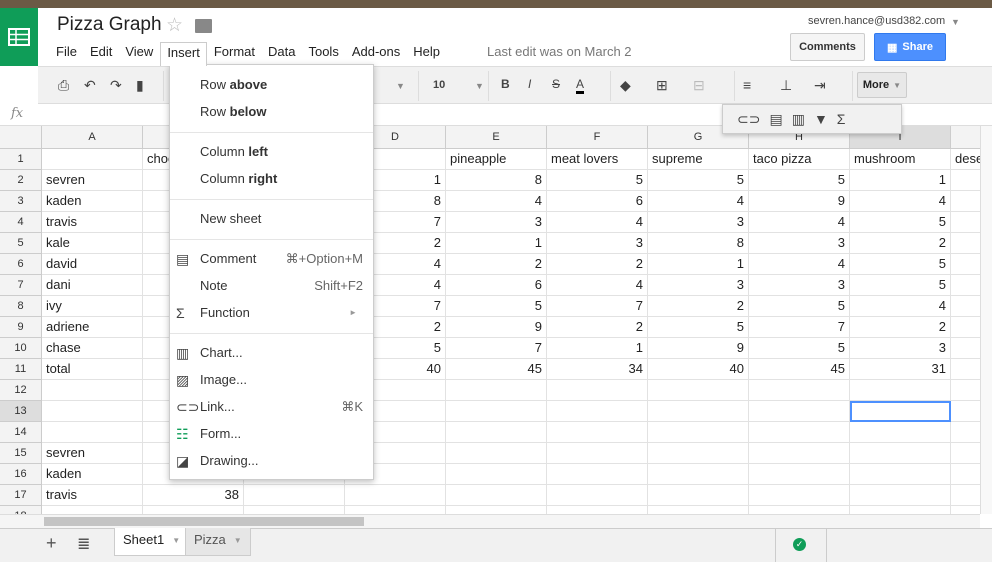  Describe the element at coordinates (496, 137) in the screenshot. I see `column-header: E` at that location.